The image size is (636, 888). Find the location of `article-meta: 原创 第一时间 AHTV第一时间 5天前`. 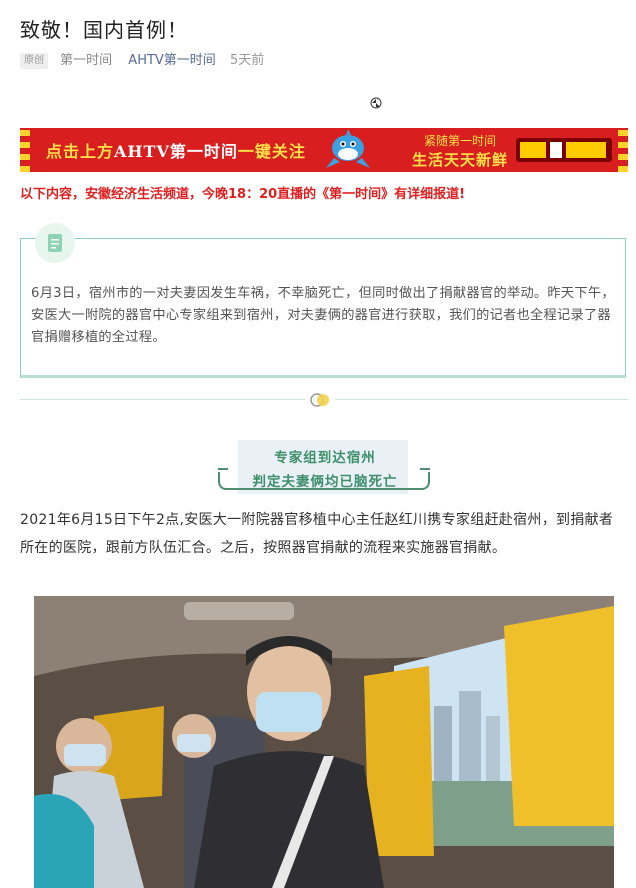

article-meta: 原创 第一时间 AHTV第一时间 5天前 is located at coordinates (142, 61).